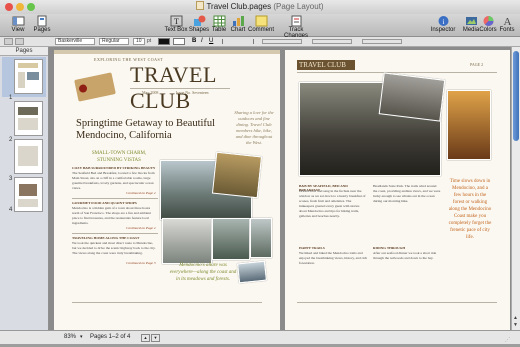  Describe the element at coordinates (180, 88) in the screenshot. I see `masthead-rule` at that location.